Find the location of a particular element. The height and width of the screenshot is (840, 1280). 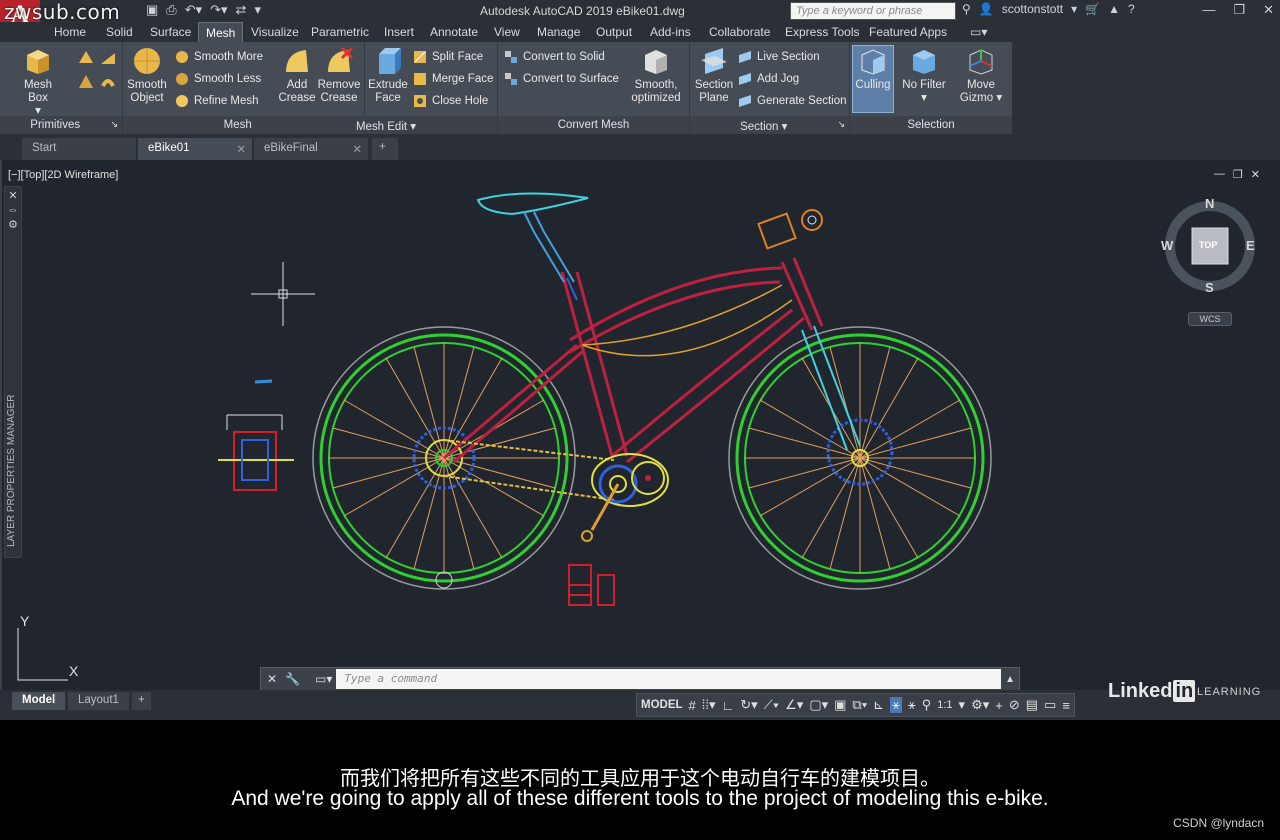

tab-visualize: Visualize is located at coordinates (275, 32).